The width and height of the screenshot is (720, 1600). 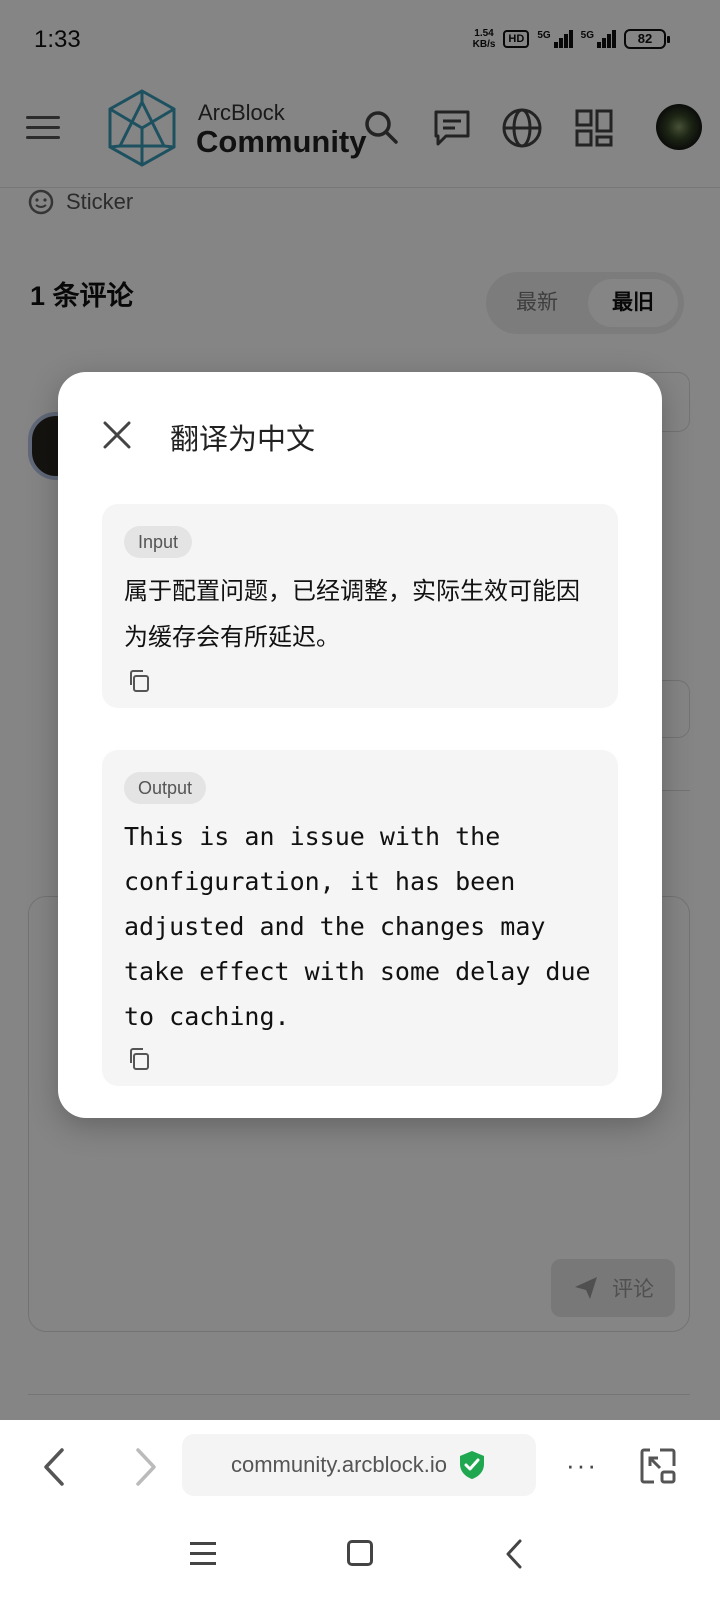 What do you see at coordinates (203, 1554) in the screenshot?
I see `recent-apps-icon` at bounding box center [203, 1554].